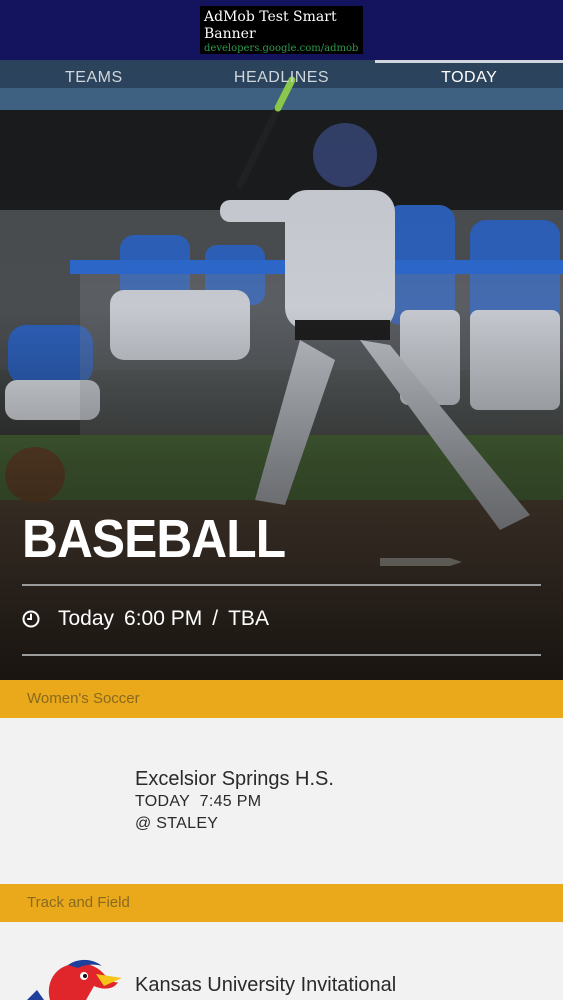 The height and width of the screenshot is (1000, 563). I want to click on tab-active-indicator, so click(469, 61).